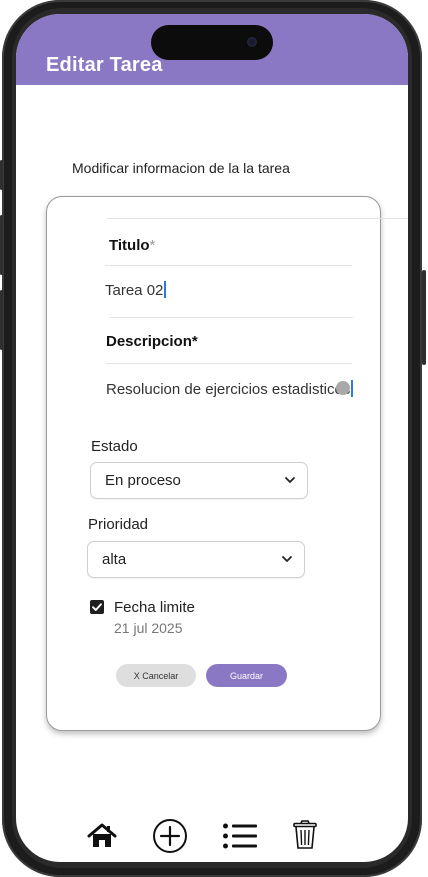 The width and height of the screenshot is (428, 877). Describe the element at coordinates (230, 389) in the screenshot. I see `description-input: Resolucion de ejercicios estadisticos` at that location.